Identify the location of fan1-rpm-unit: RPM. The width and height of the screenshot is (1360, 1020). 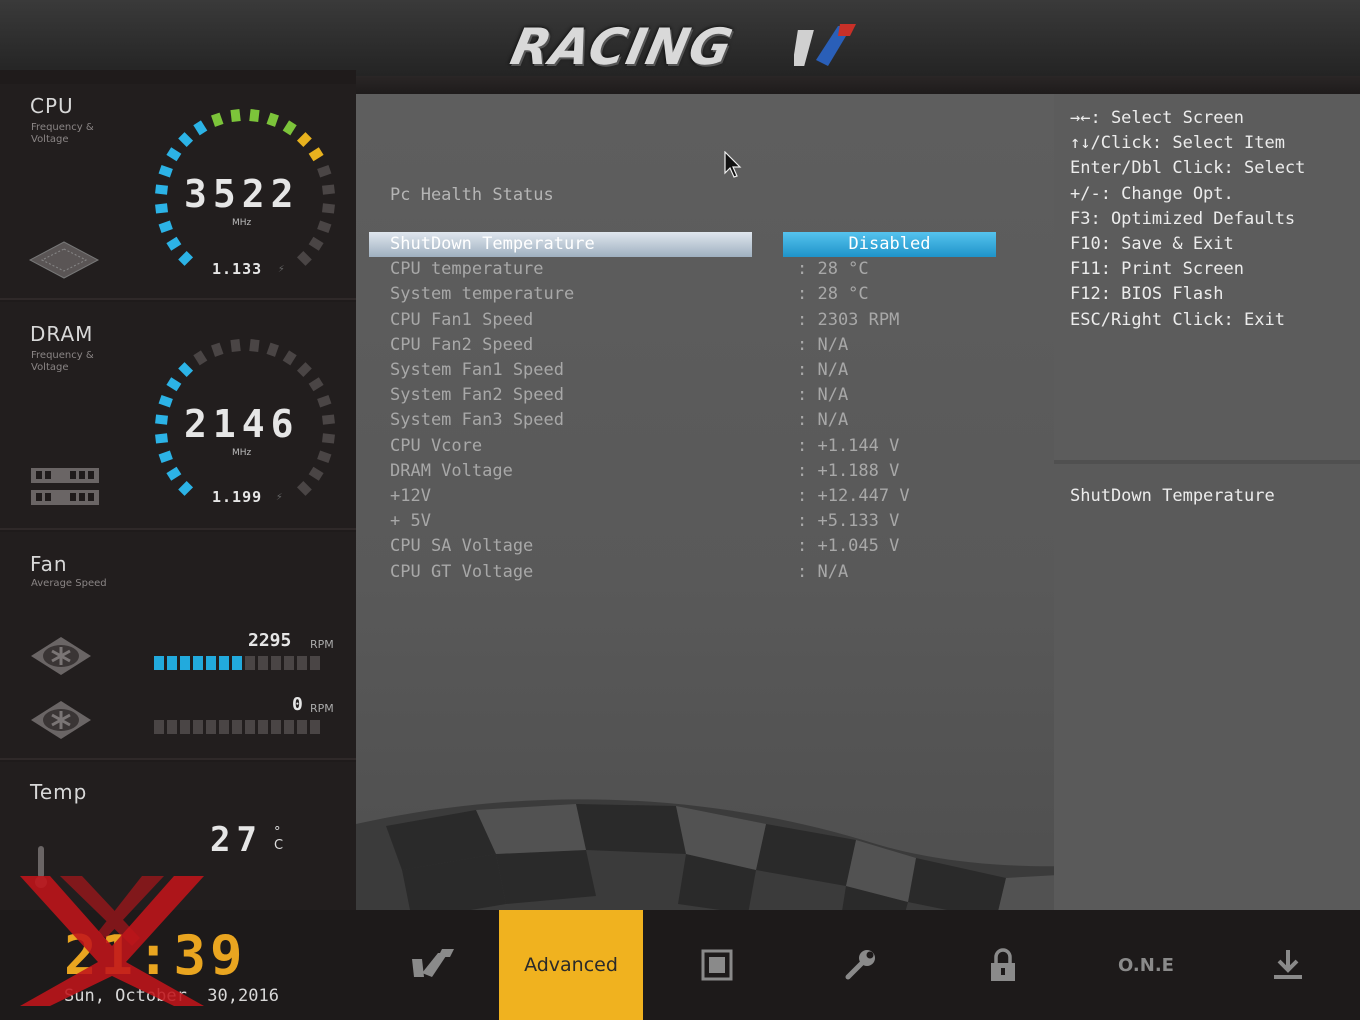
(322, 644).